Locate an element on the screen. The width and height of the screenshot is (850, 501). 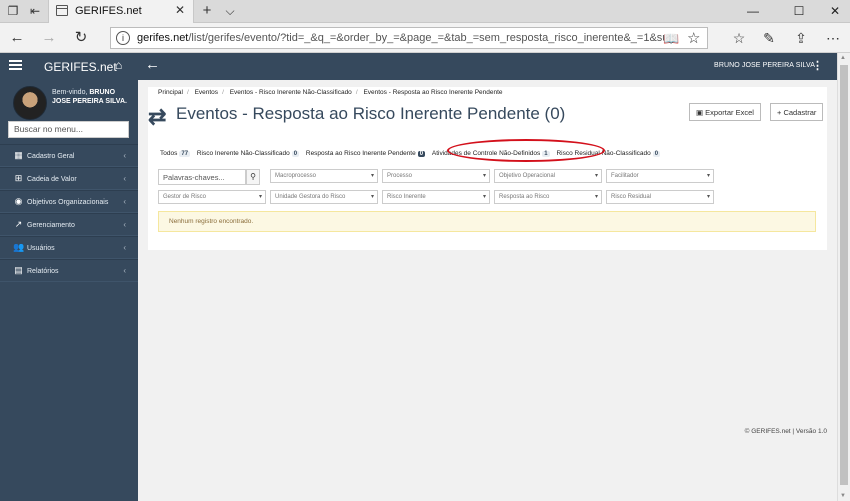
site-info-icon: i is located at coordinates (123, 38).